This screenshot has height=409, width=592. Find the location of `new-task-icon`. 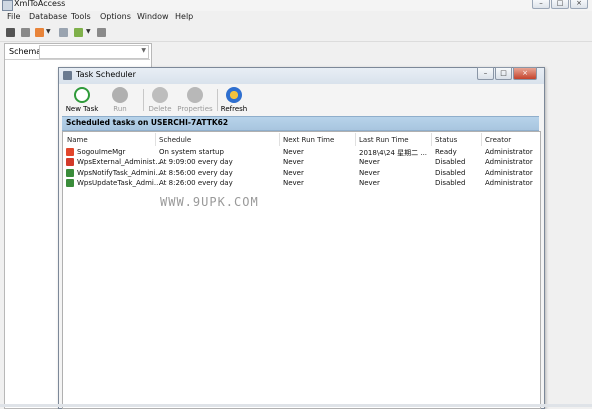

new-task-icon is located at coordinates (82, 95).